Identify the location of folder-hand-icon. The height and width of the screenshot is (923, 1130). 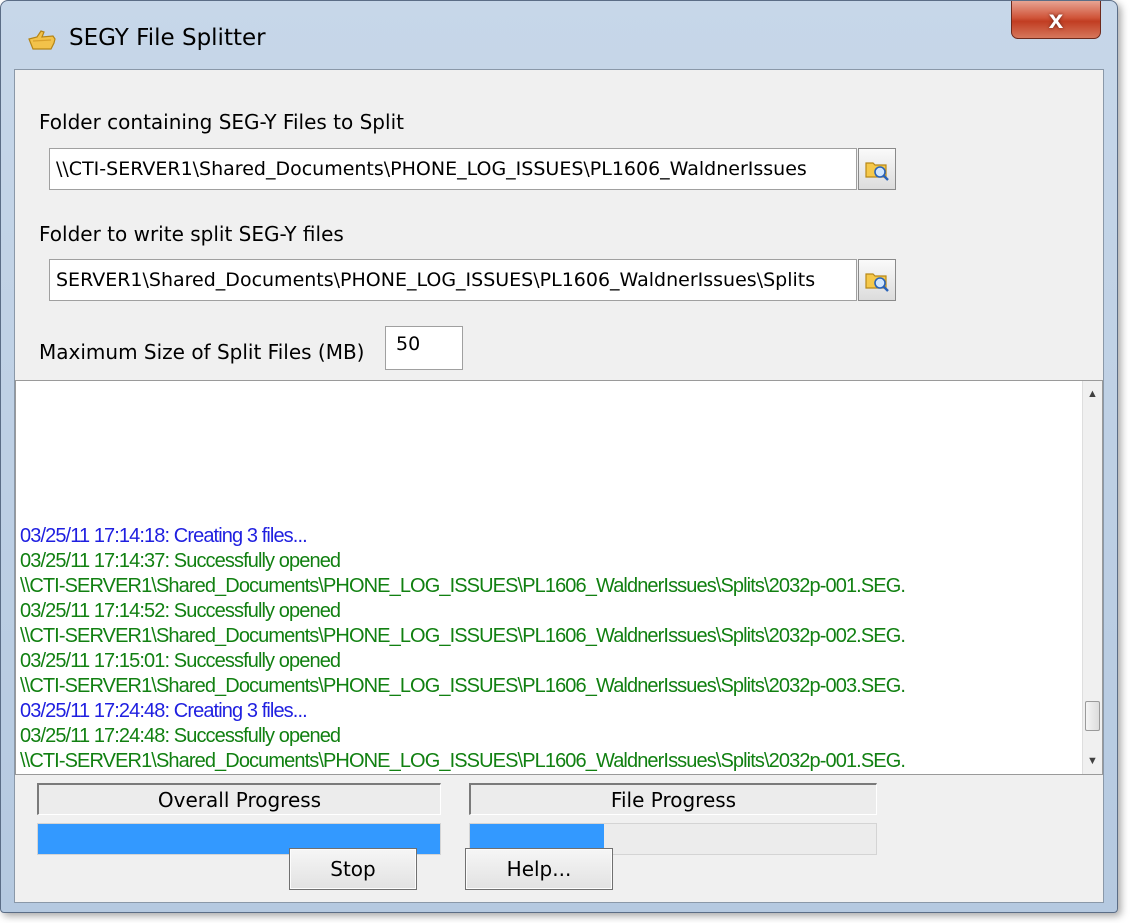
(42, 40).